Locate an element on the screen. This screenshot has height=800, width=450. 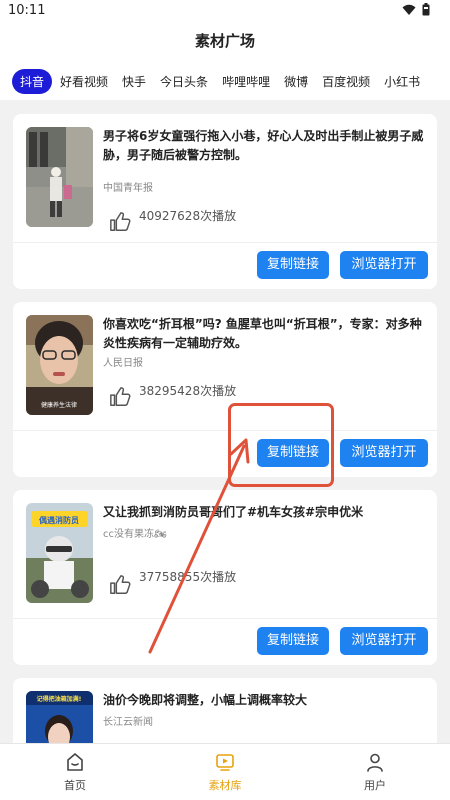
thumb-caption: 健康养生法律 is located at coordinates (59, 405).